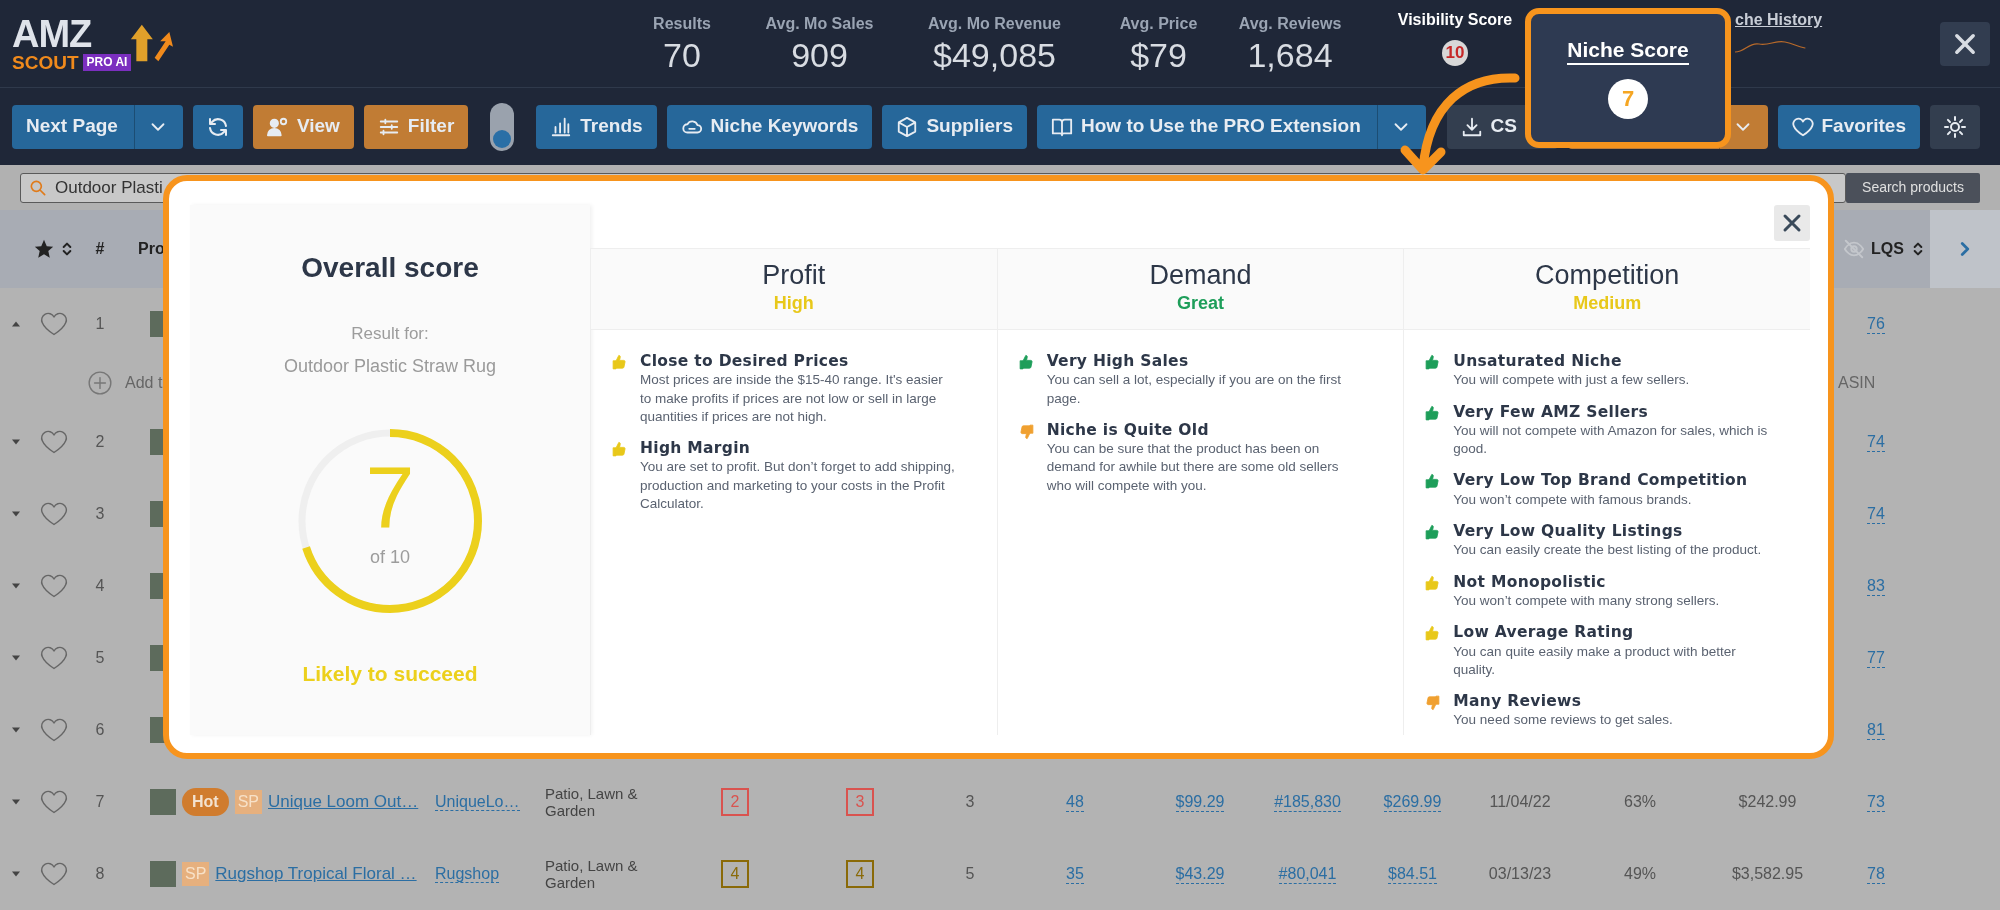  What do you see at coordinates (1307, 874) in the screenshot?
I see `table-link: #80,041` at bounding box center [1307, 874].